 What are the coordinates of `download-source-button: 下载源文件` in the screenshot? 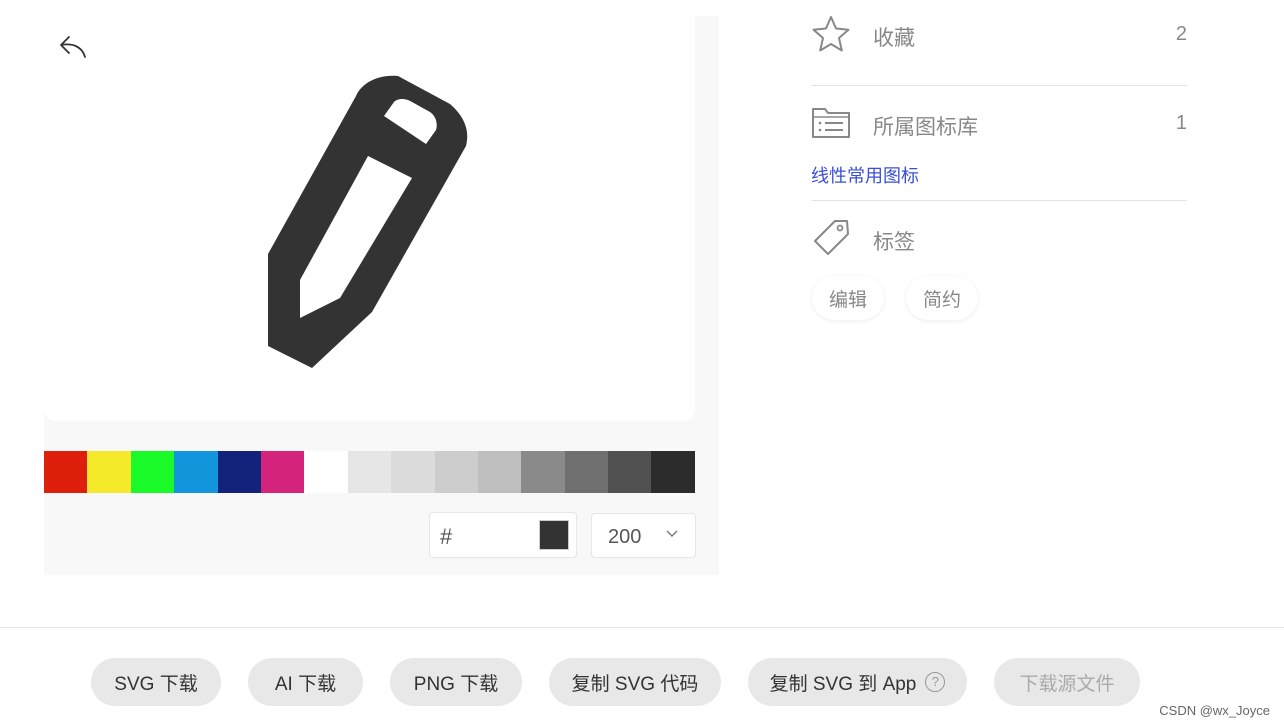 It's located at (1067, 682).